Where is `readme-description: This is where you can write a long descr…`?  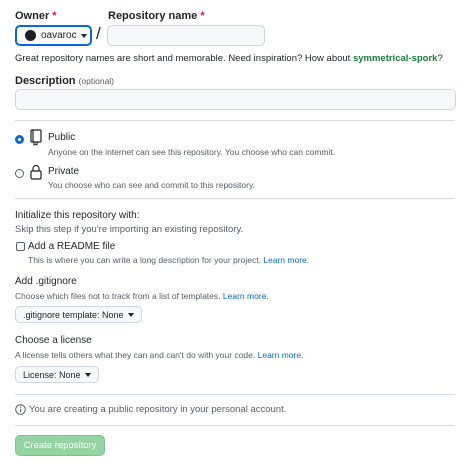
readme-description: This is where you can write a long descr… is located at coordinates (169, 260).